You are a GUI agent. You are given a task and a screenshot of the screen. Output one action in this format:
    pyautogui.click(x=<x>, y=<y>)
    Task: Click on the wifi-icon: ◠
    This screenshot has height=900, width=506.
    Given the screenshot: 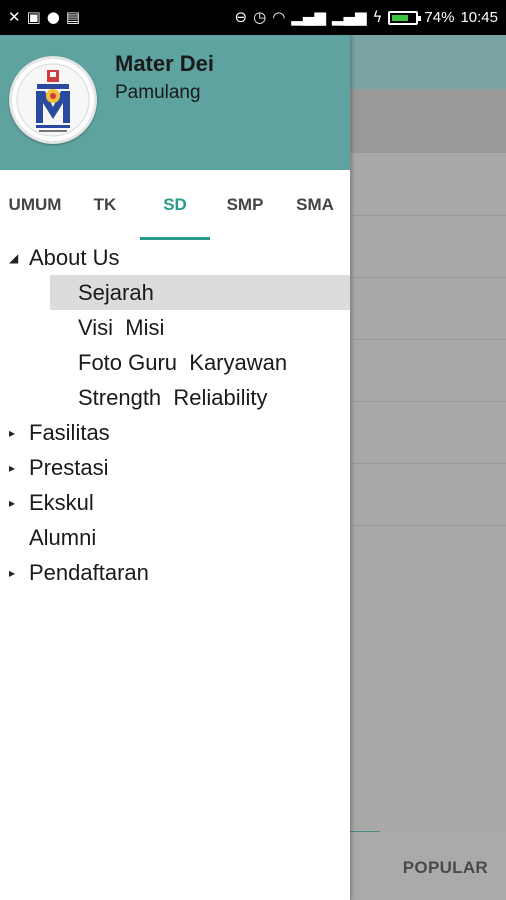 What is the action you would take?
    pyautogui.click(x=279, y=17)
    